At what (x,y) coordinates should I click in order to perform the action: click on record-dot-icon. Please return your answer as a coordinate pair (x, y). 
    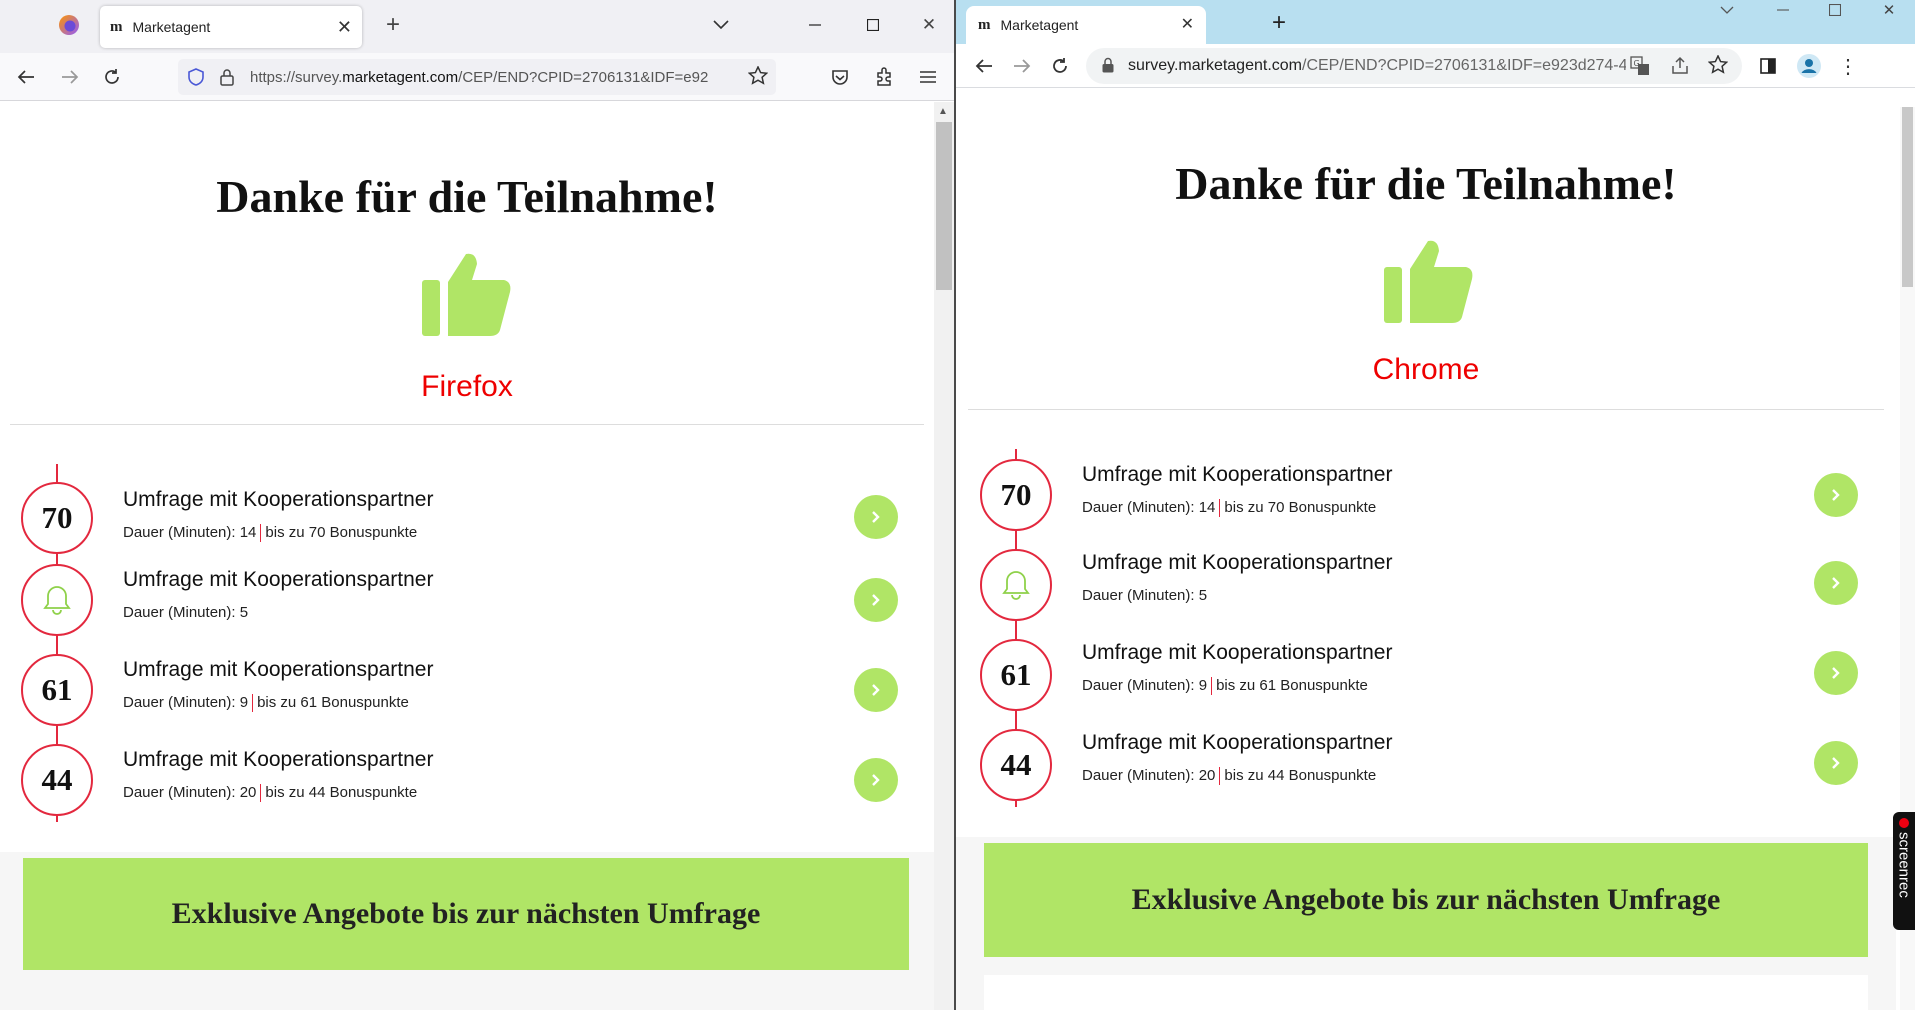
    Looking at the image, I should click on (1904, 823).